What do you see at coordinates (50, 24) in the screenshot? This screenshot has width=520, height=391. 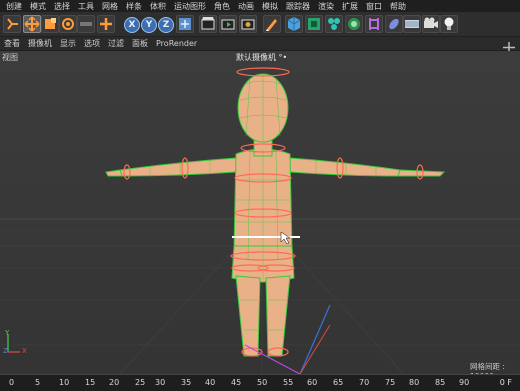 I see `scale-icon` at bounding box center [50, 24].